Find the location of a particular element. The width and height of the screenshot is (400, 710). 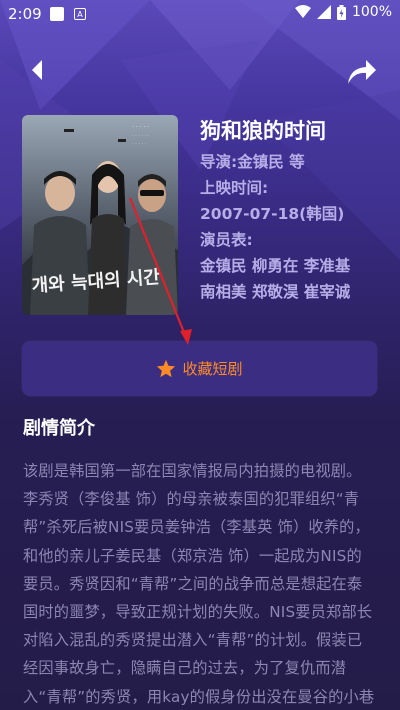

drama-title: 狗和狼的时间 is located at coordinates (263, 131).